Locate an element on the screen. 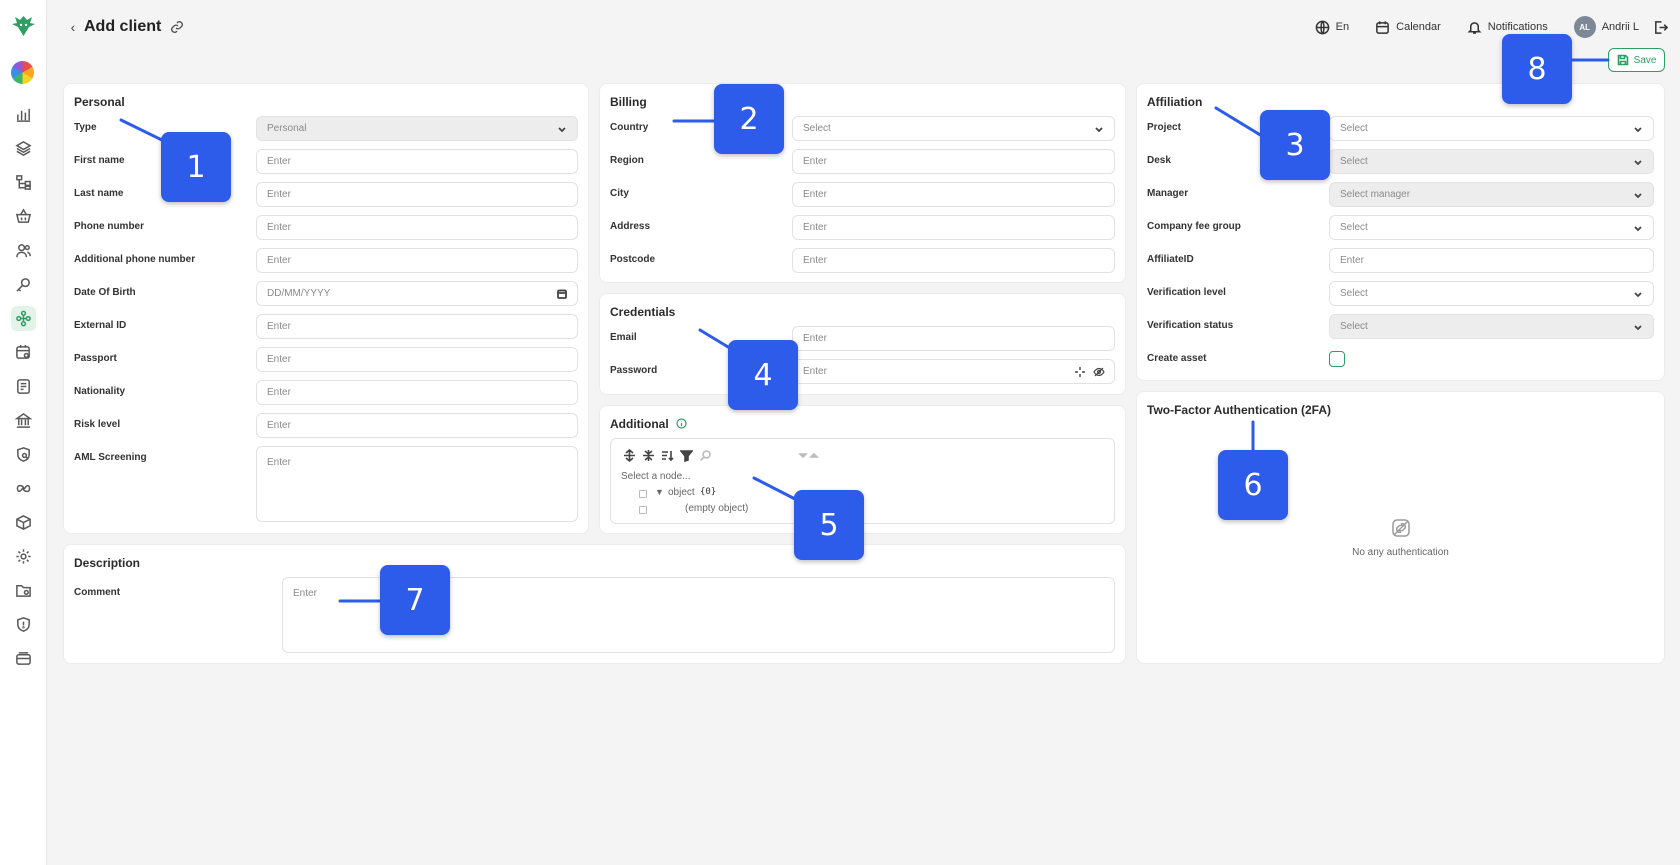 This screenshot has width=1680, height=865. callout-5: 5 is located at coordinates (829, 525).